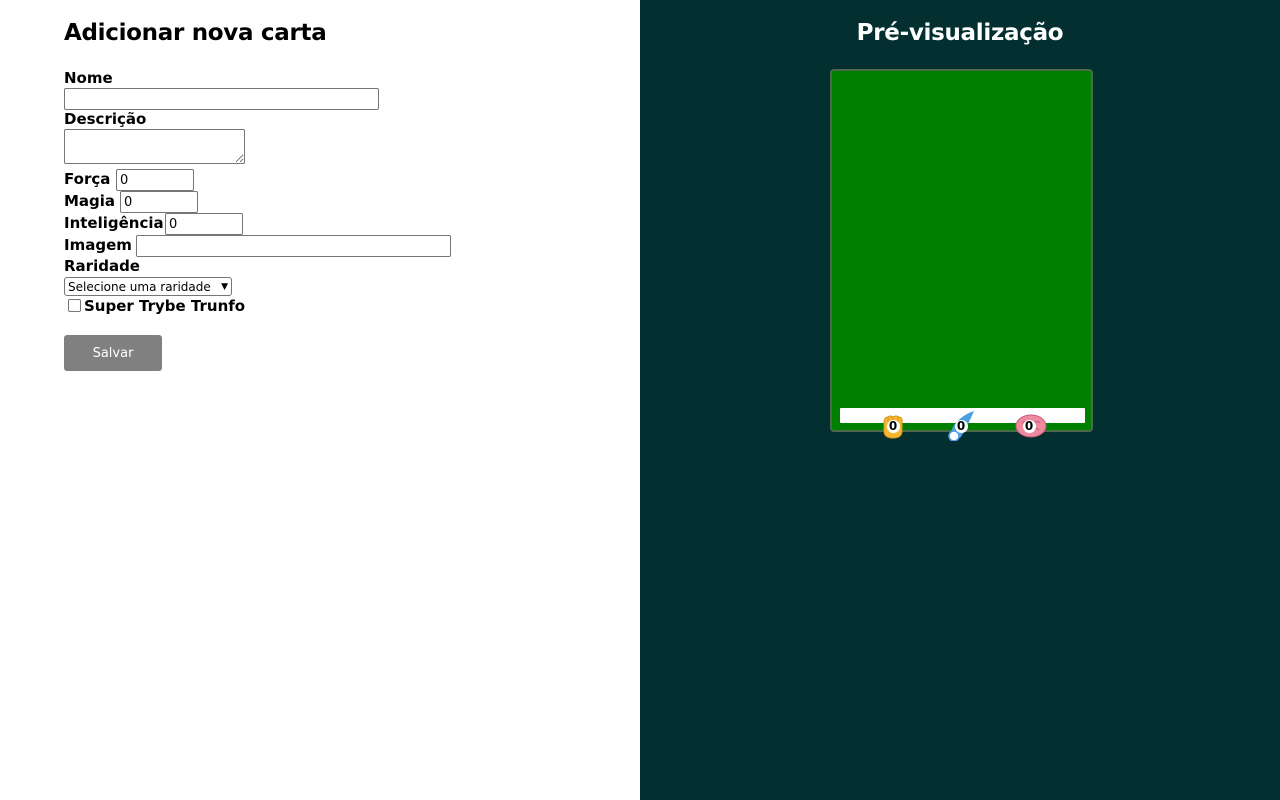 Image resolution: width=1280 pixels, height=800 pixels. I want to click on strength-stat: 0, so click(893, 426).